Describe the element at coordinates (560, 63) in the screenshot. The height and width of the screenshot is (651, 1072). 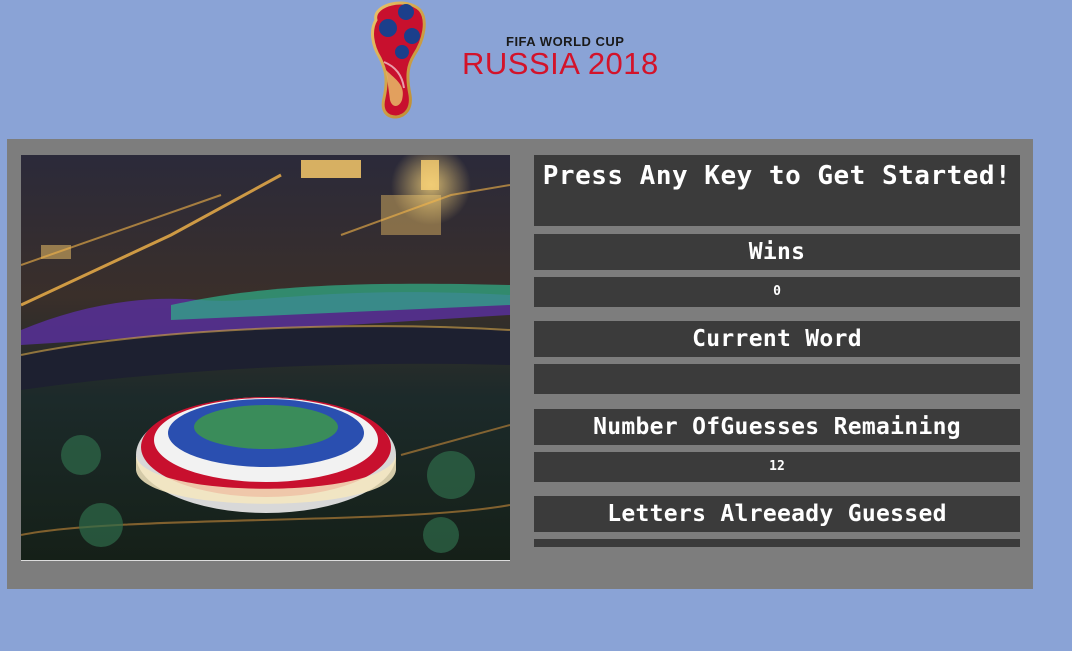
I see `logo-title: RUSSIA 2018` at that location.